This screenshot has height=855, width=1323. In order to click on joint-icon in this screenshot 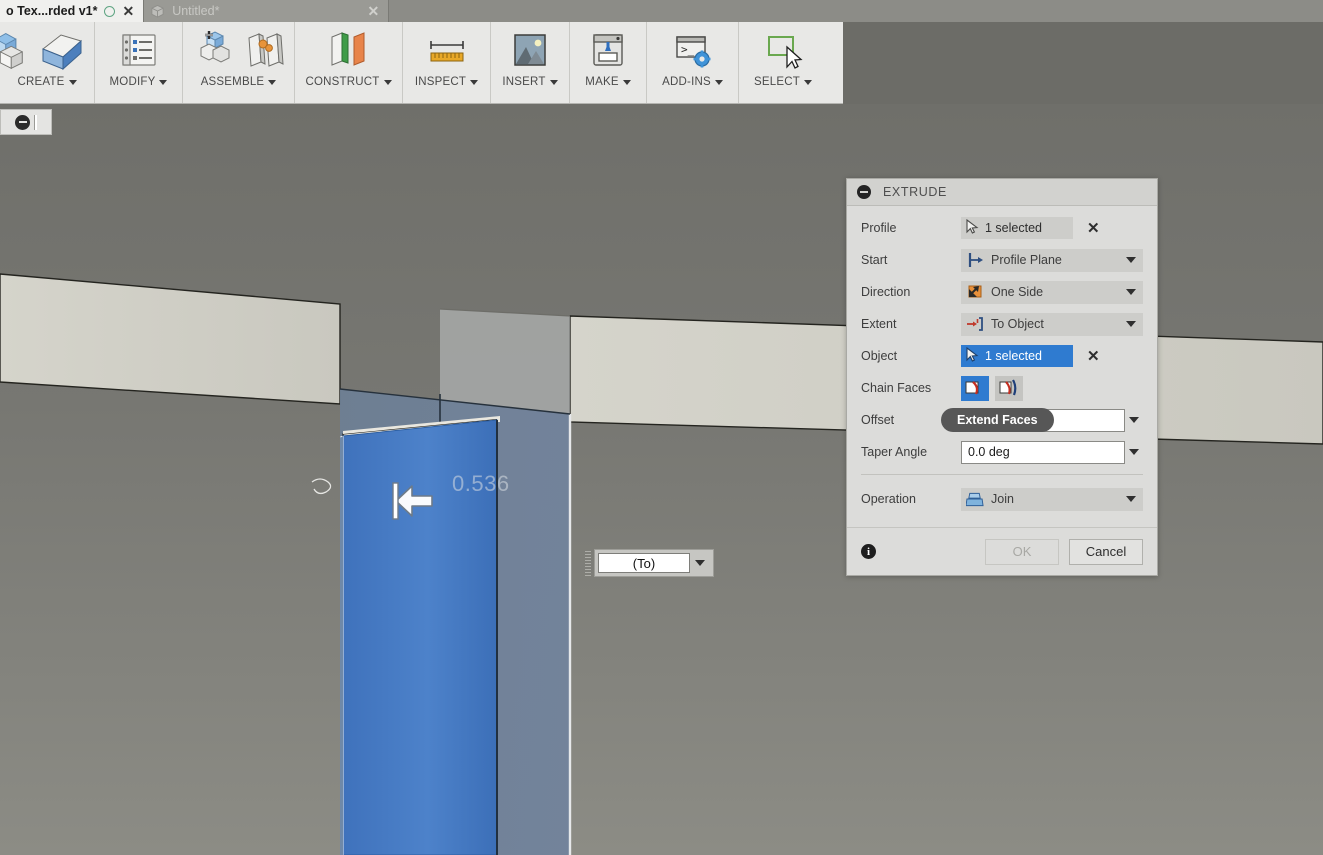, I will do `click(265, 50)`.